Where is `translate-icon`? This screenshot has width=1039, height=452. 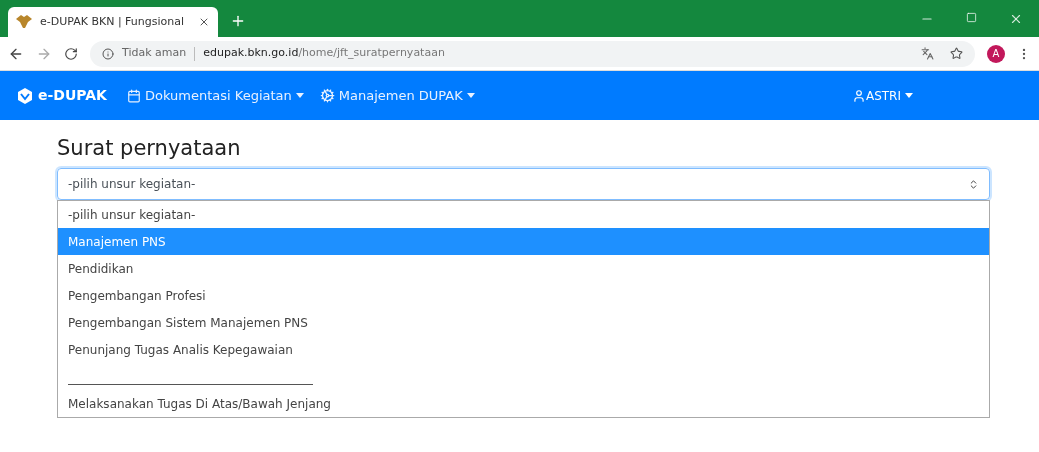 translate-icon is located at coordinates (927, 53).